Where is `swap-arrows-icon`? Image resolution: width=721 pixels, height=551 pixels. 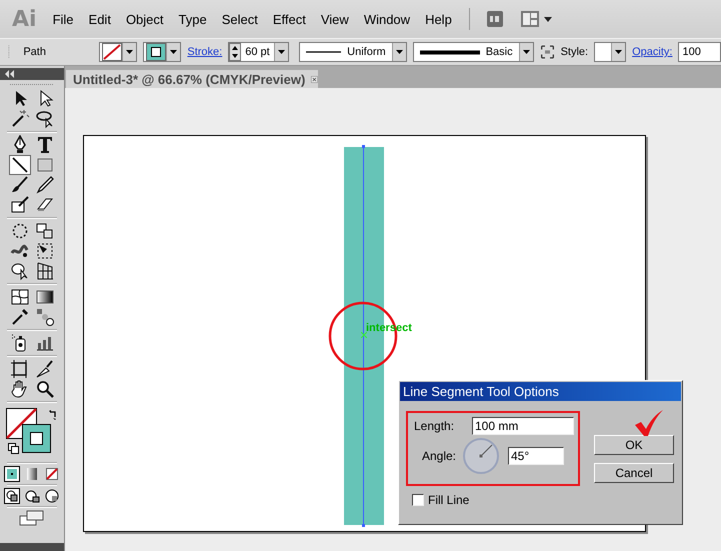 swap-arrows-icon is located at coordinates (53, 415).